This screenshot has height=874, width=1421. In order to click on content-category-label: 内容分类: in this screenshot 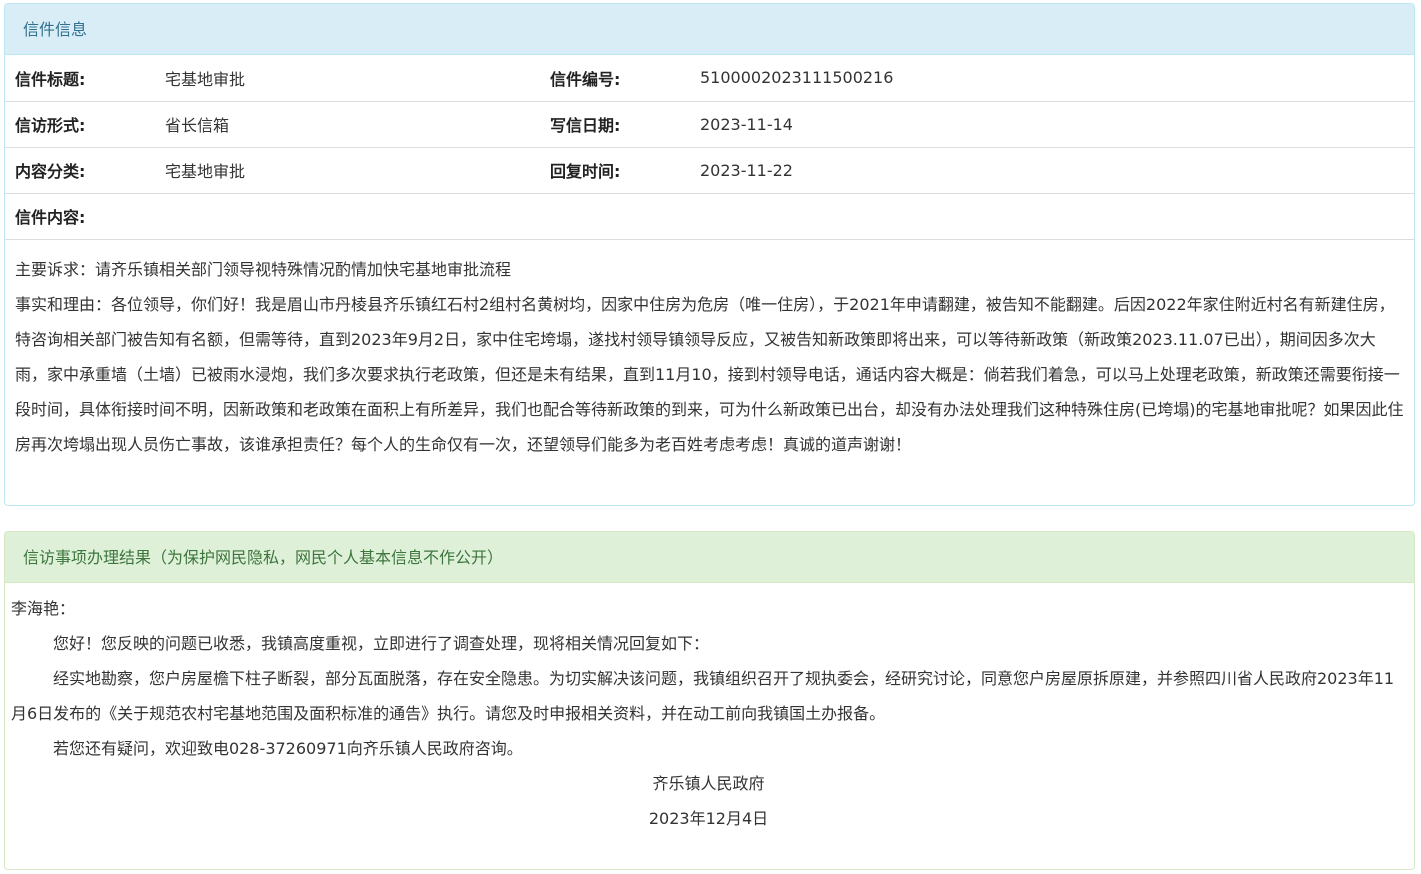, I will do `click(80, 170)`.